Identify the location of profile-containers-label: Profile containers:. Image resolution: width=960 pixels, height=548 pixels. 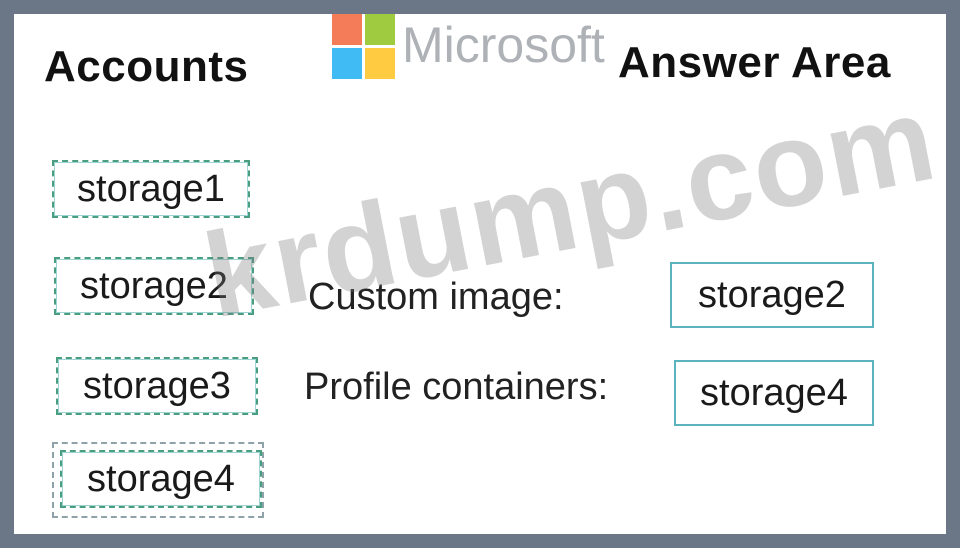
(456, 387).